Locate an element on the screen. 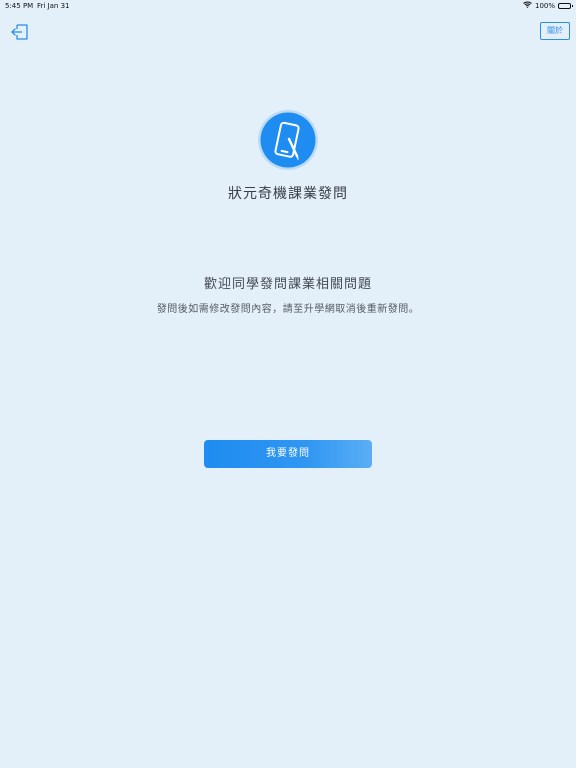 Image resolution: width=576 pixels, height=768 pixels. app-logo is located at coordinates (288, 140).